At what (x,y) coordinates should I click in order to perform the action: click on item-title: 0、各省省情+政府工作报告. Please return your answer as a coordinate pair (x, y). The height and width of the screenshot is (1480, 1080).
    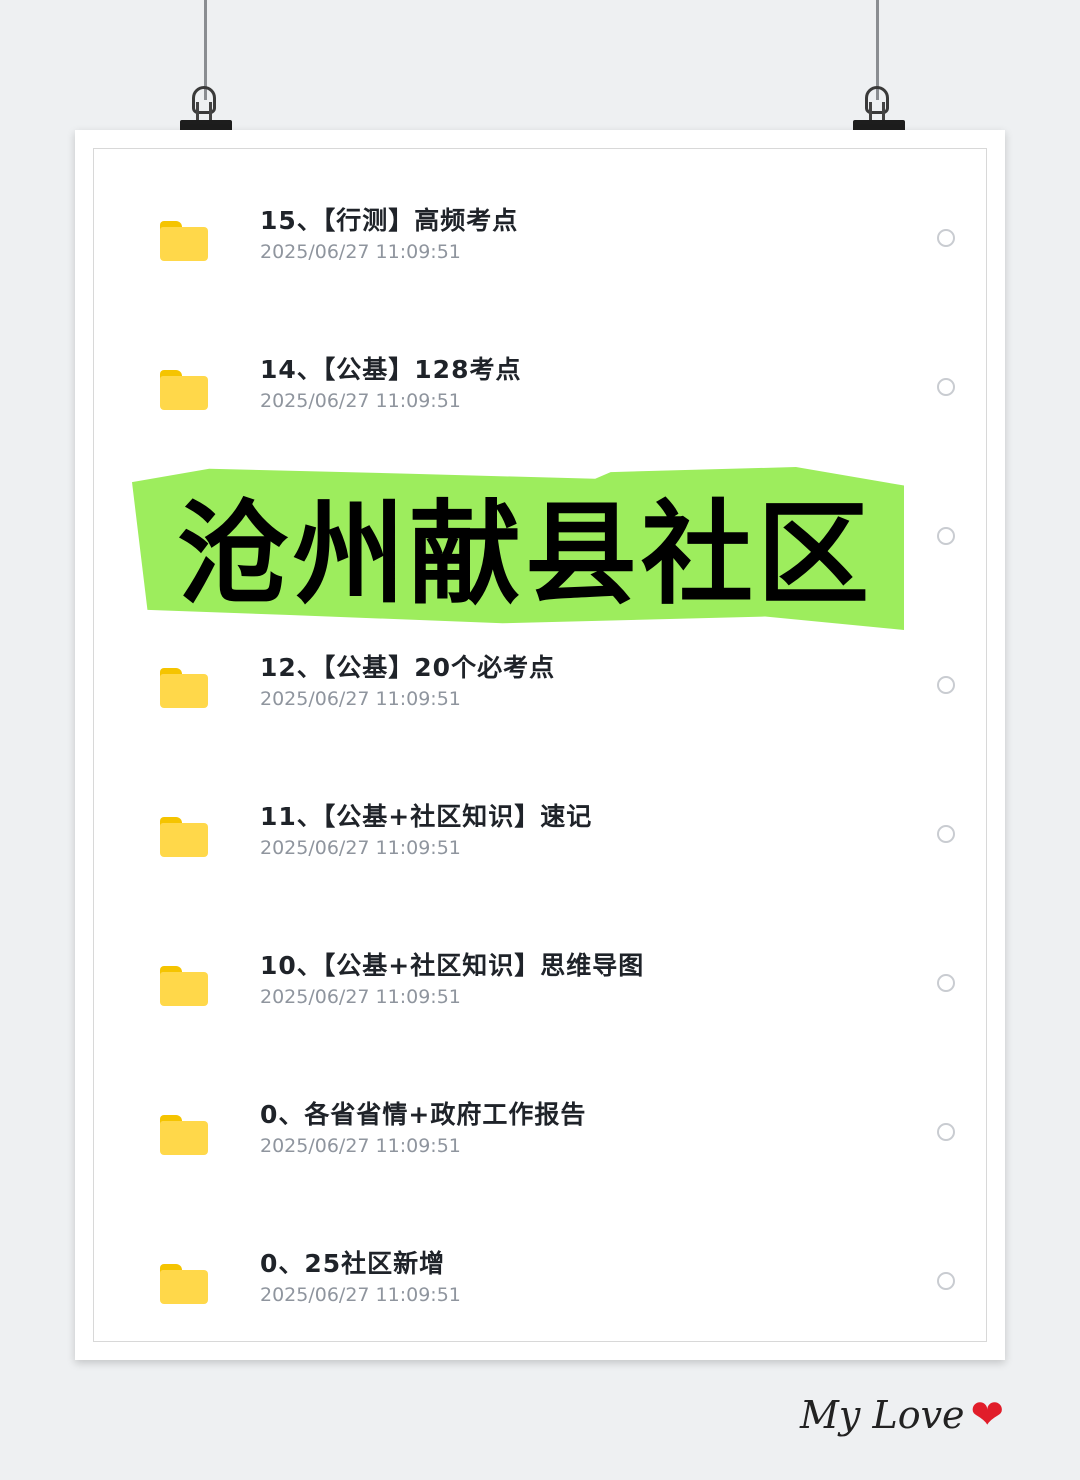
    Looking at the image, I should click on (423, 1114).